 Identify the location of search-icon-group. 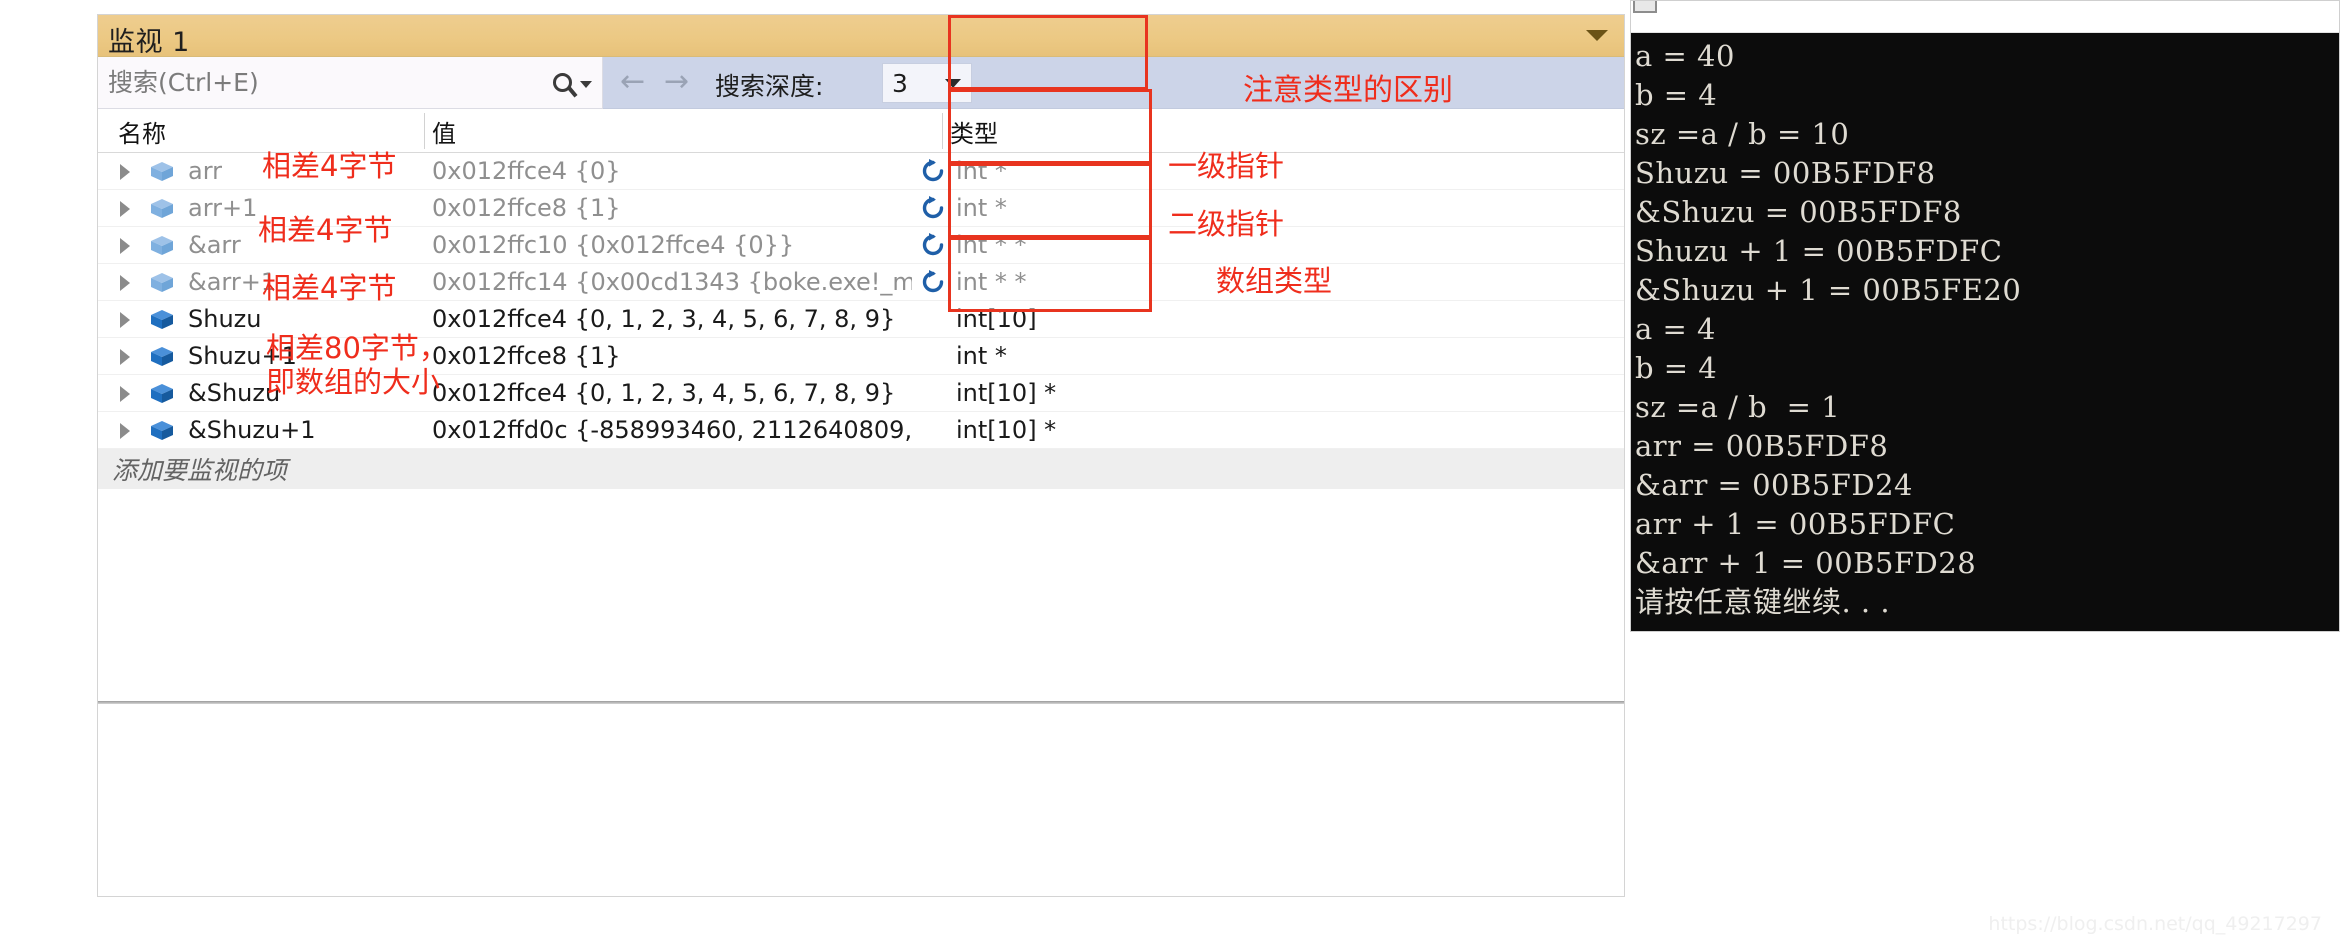
(577, 82).